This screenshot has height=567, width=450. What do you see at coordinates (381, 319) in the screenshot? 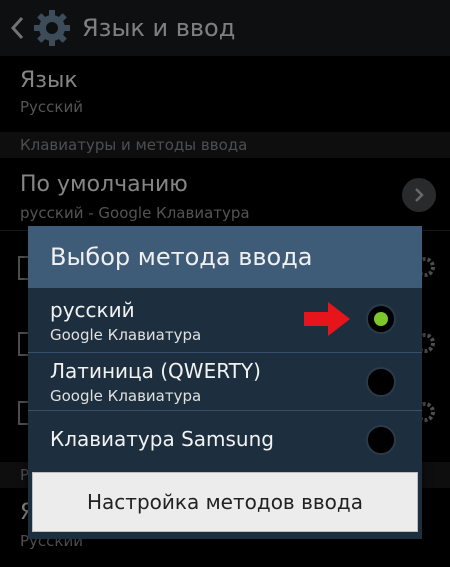
I see `radio-selected` at bounding box center [381, 319].